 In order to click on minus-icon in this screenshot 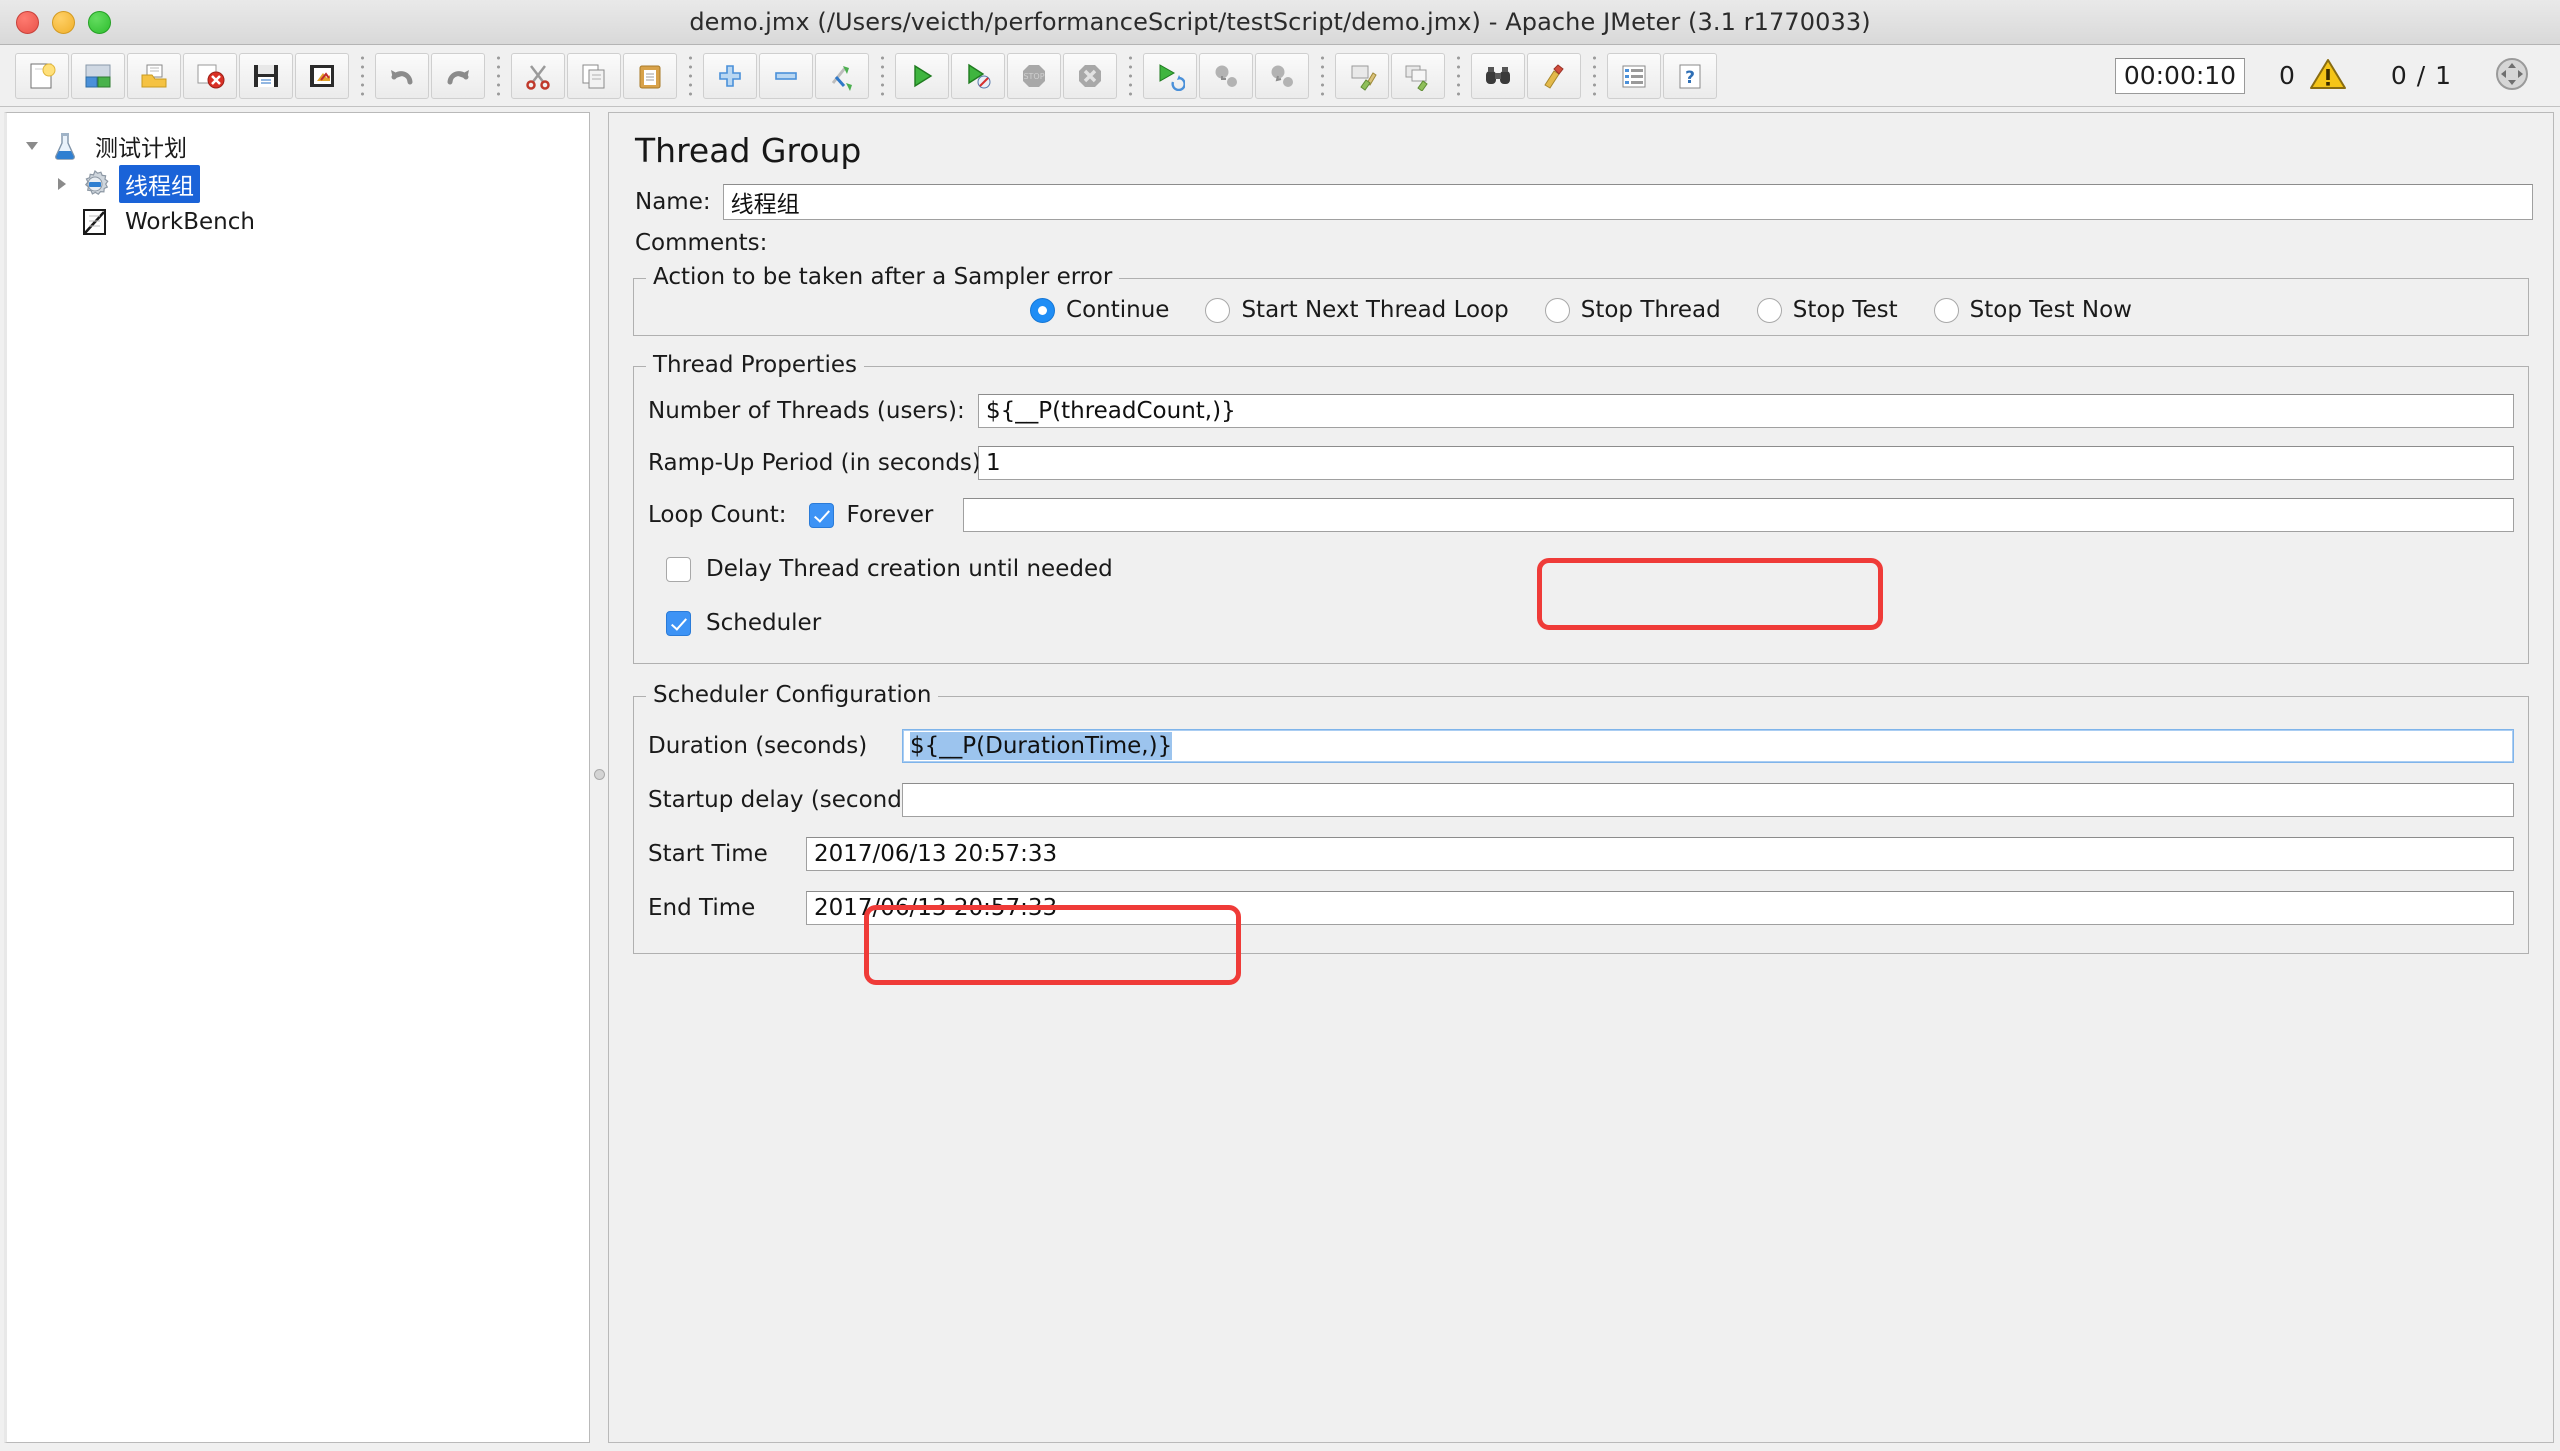, I will do `click(786, 76)`.